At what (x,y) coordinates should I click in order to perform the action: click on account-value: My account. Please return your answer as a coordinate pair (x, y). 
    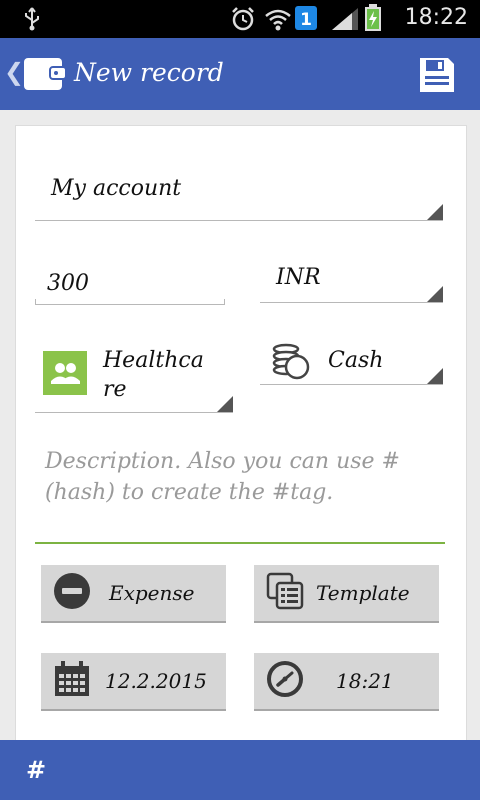
    Looking at the image, I should click on (116, 188).